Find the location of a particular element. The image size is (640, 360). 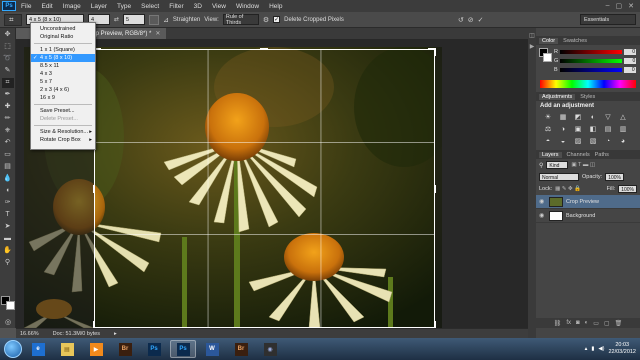

swap-icon: ⇄ is located at coordinates (116, 19).